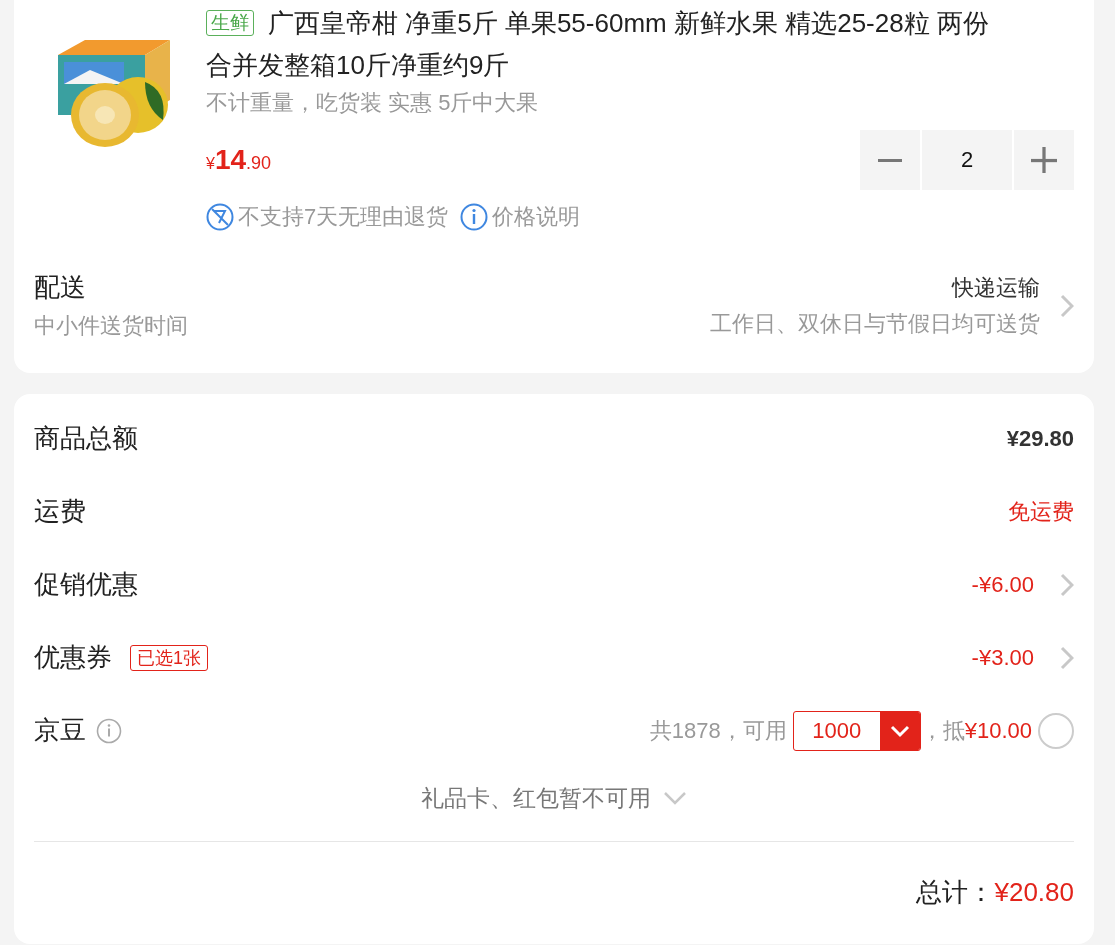  What do you see at coordinates (718, 730) in the screenshot?
I see `beans-available: 共1878，可用` at bounding box center [718, 730].